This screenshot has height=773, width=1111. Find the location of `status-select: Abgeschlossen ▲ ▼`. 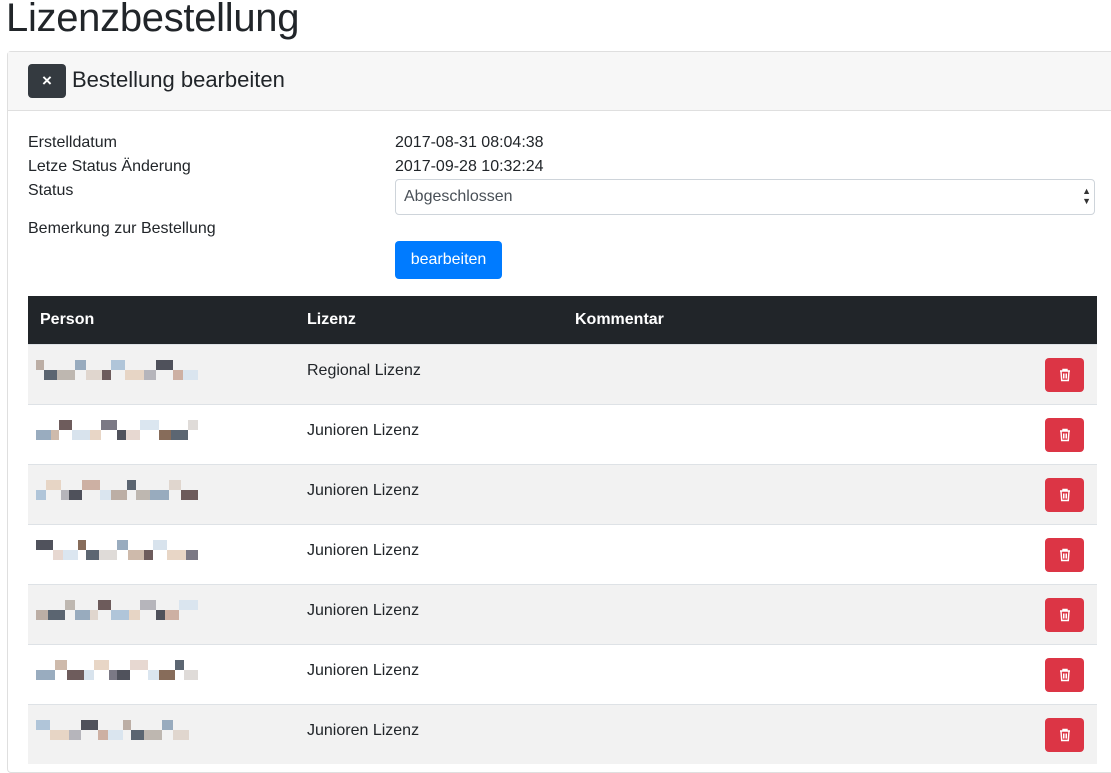

status-select: Abgeschlossen ▲ ▼ is located at coordinates (745, 197).